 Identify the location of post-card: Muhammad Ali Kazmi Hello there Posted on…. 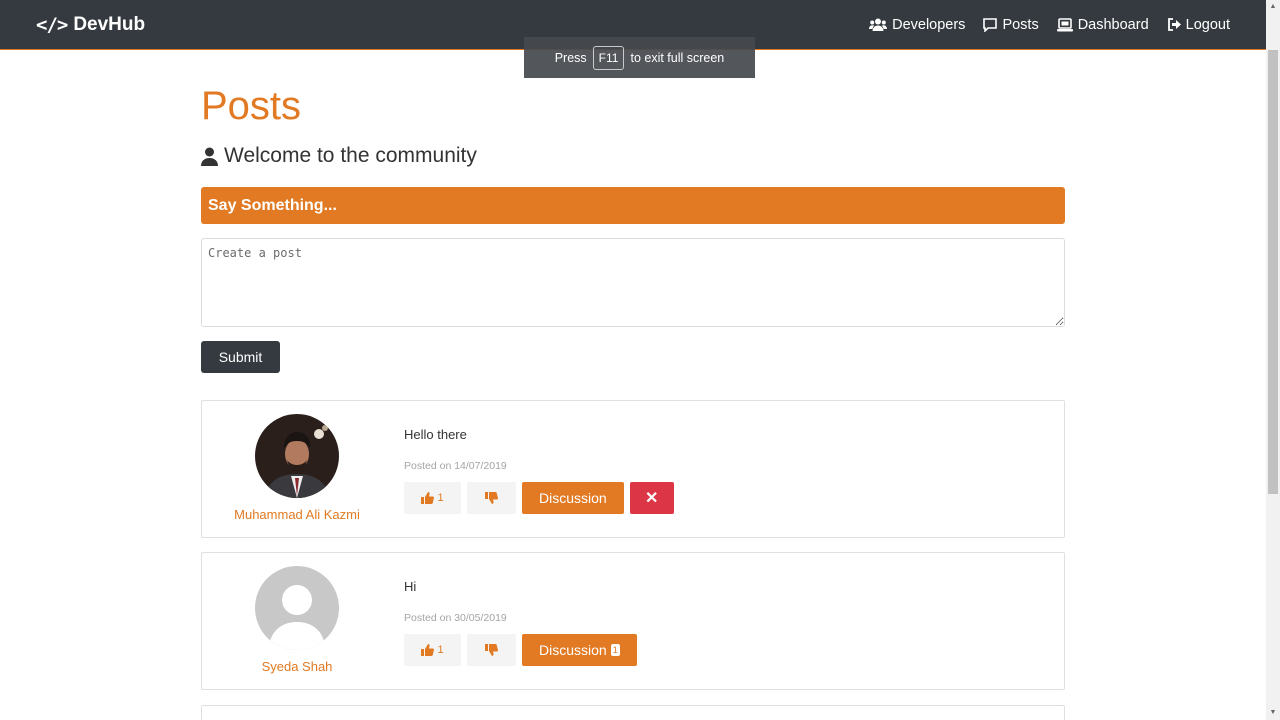
(633, 469).